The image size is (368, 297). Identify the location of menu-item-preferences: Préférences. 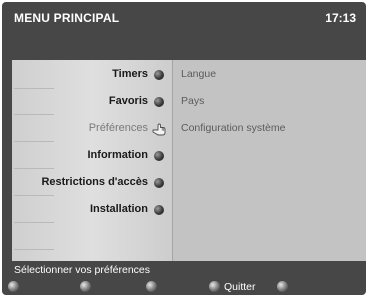
(91, 129).